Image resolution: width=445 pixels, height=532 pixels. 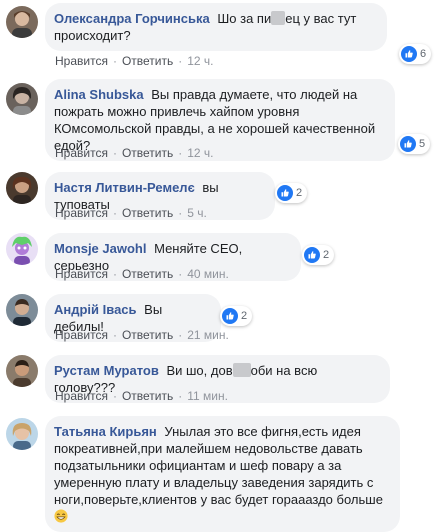 What do you see at coordinates (208, 274) in the screenshot?
I see `timestamp: 40 мин.` at bounding box center [208, 274].